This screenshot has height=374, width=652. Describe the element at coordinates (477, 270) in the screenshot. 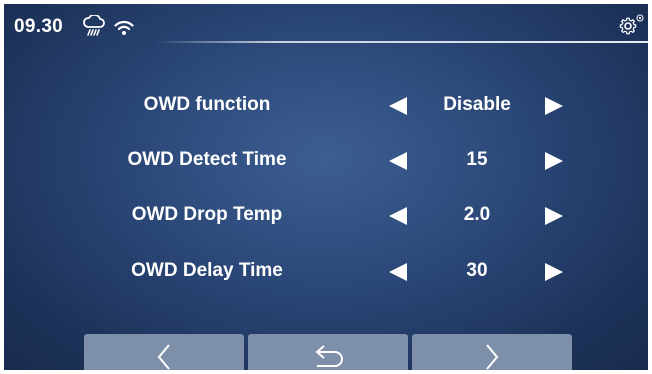

I see `setting-value: 30` at that location.